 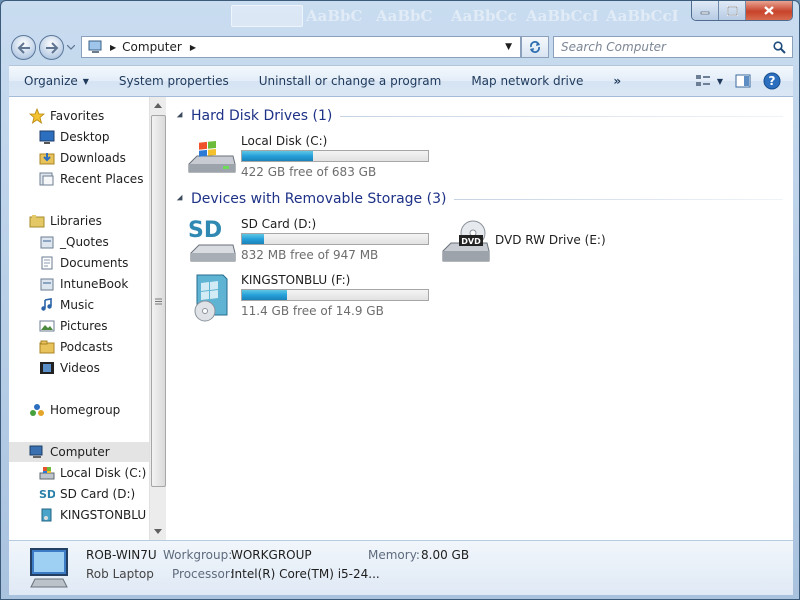 I want to click on videos-icon, so click(x=47, y=368).